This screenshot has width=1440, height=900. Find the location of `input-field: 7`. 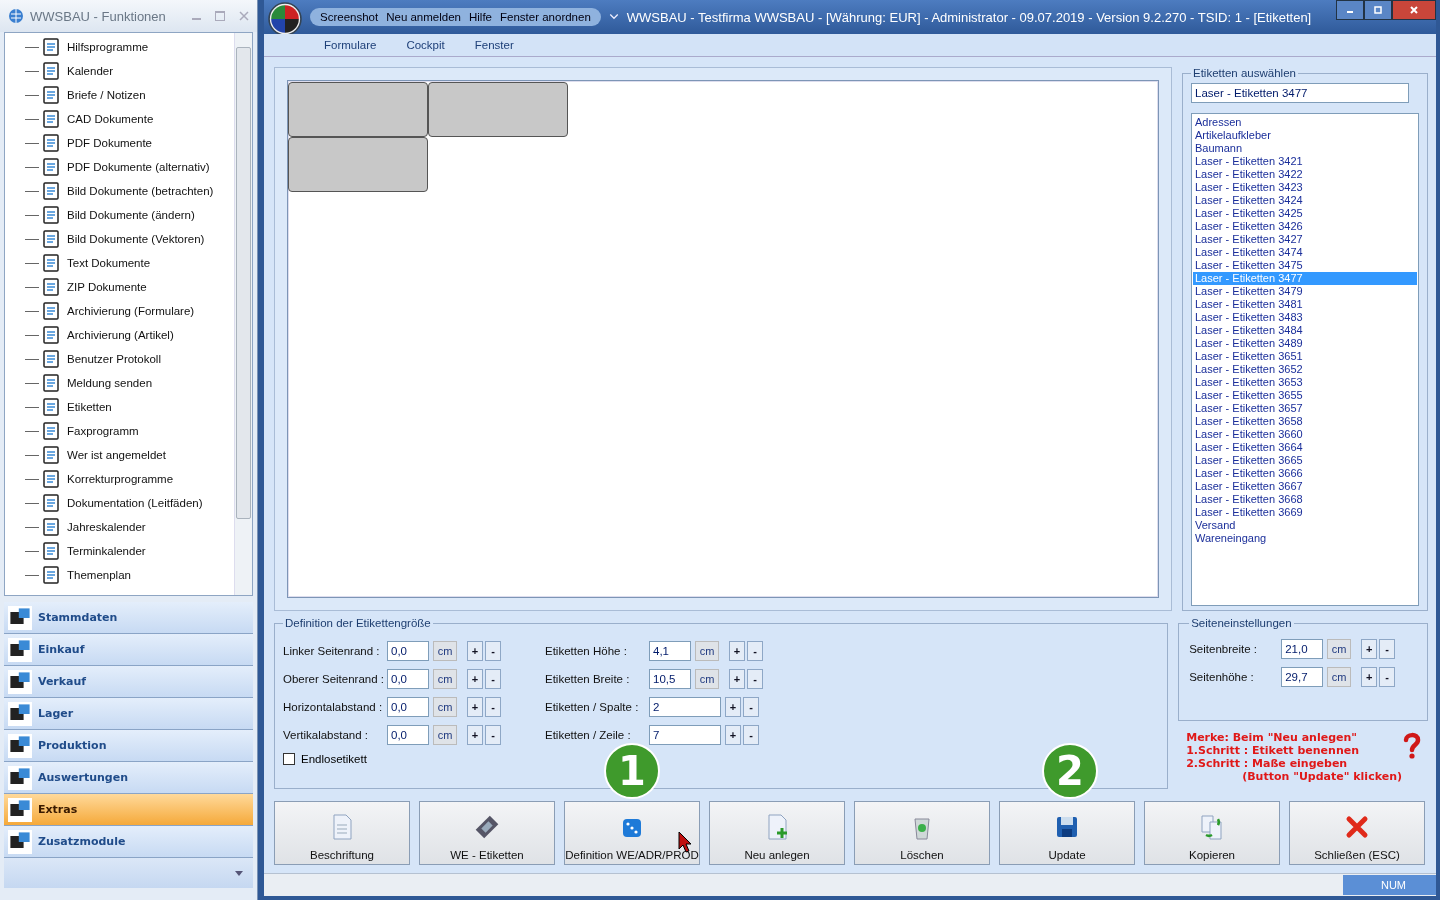

input-field: 7 is located at coordinates (685, 735).